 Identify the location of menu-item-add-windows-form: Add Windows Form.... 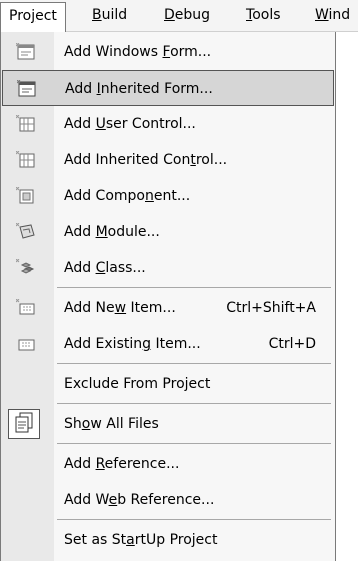
(168, 52).